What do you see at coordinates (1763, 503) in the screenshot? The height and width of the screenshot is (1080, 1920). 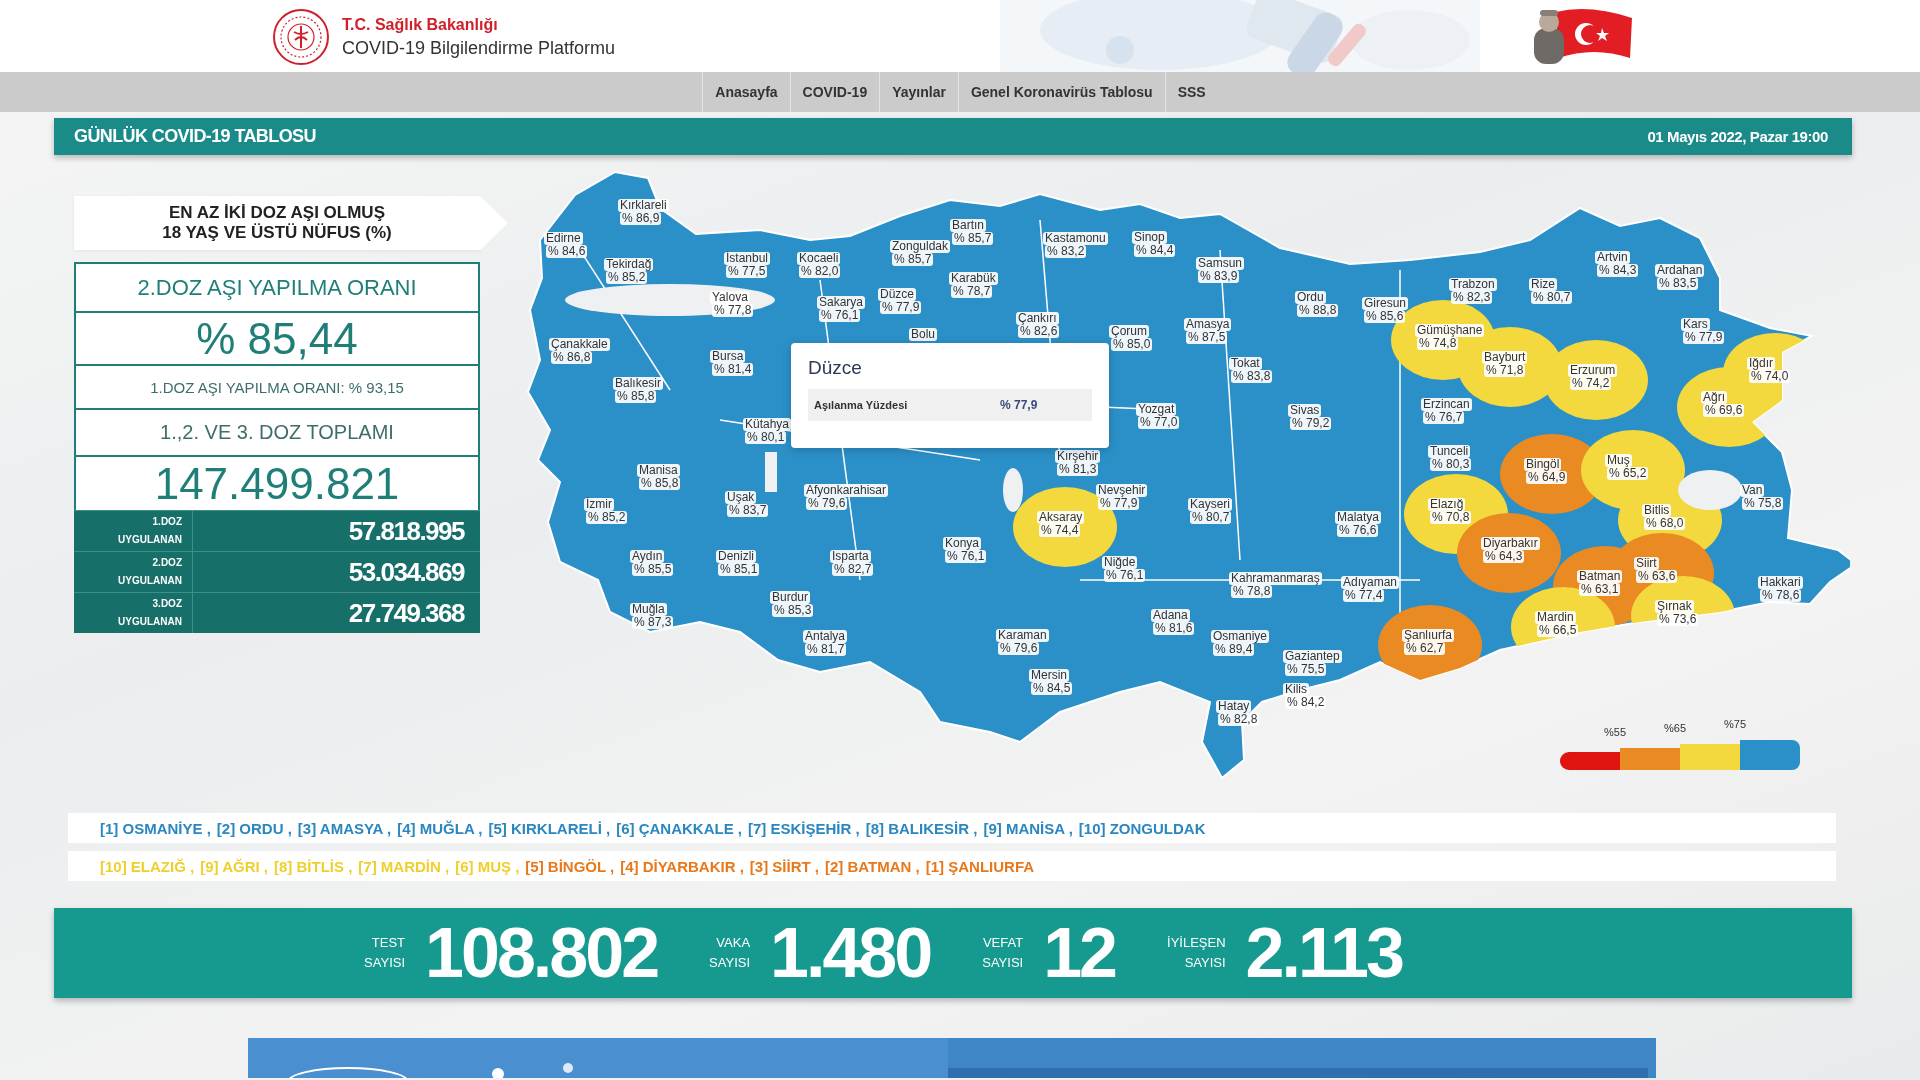 I see `province-value: % 75,8` at bounding box center [1763, 503].